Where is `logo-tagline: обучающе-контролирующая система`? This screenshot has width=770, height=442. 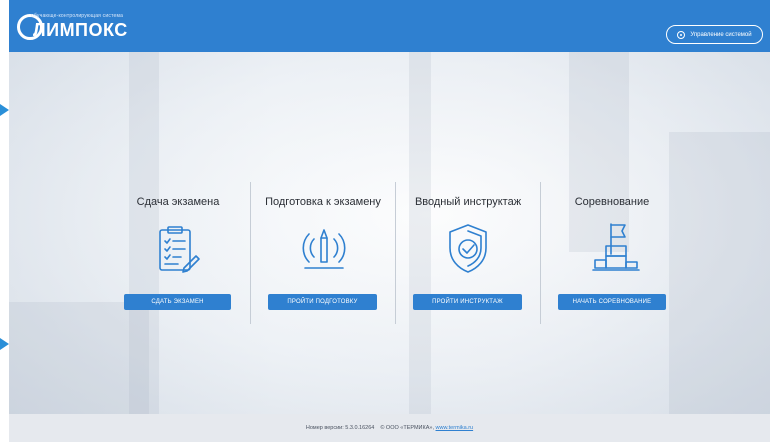
logo-tagline: обучающе-контролирующая система is located at coordinates (77, 16).